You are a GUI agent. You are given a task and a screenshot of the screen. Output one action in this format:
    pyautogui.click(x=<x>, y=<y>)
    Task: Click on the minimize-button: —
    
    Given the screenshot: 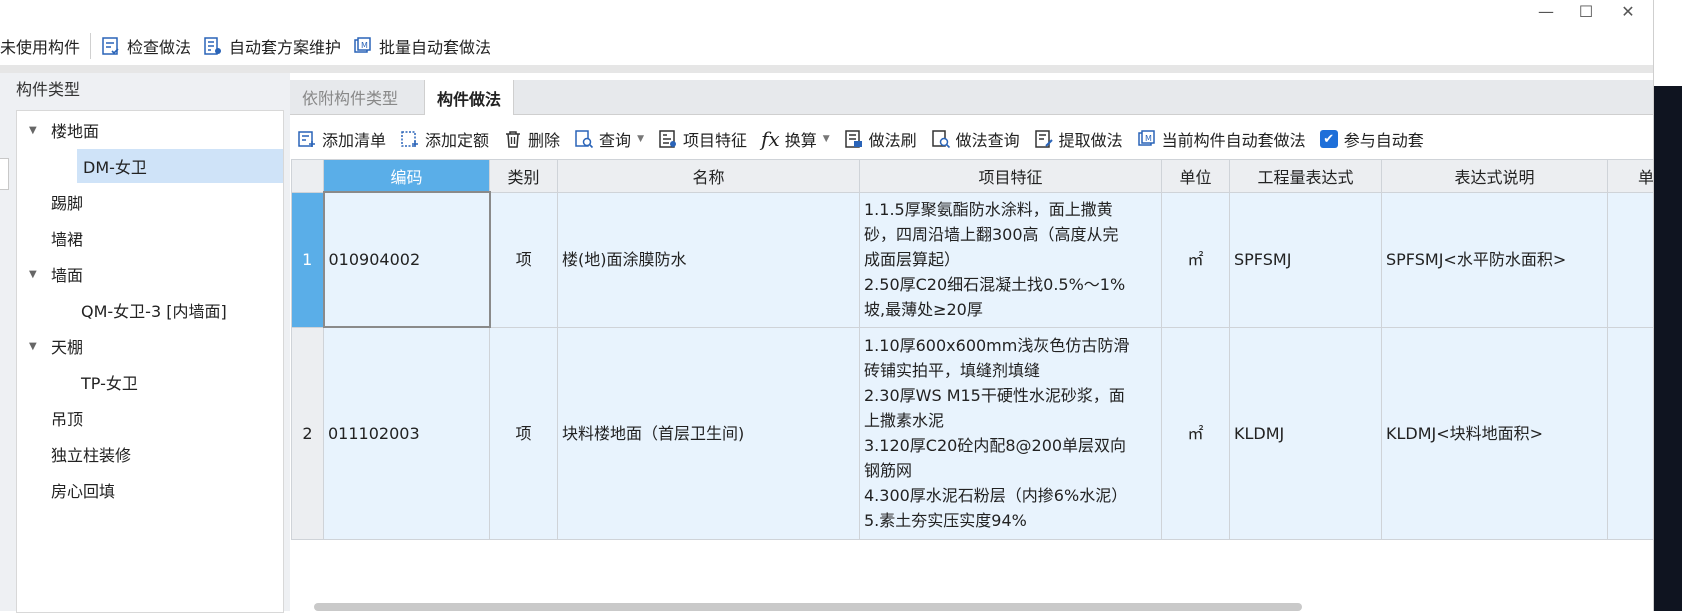 What is the action you would take?
    pyautogui.click(x=1546, y=11)
    